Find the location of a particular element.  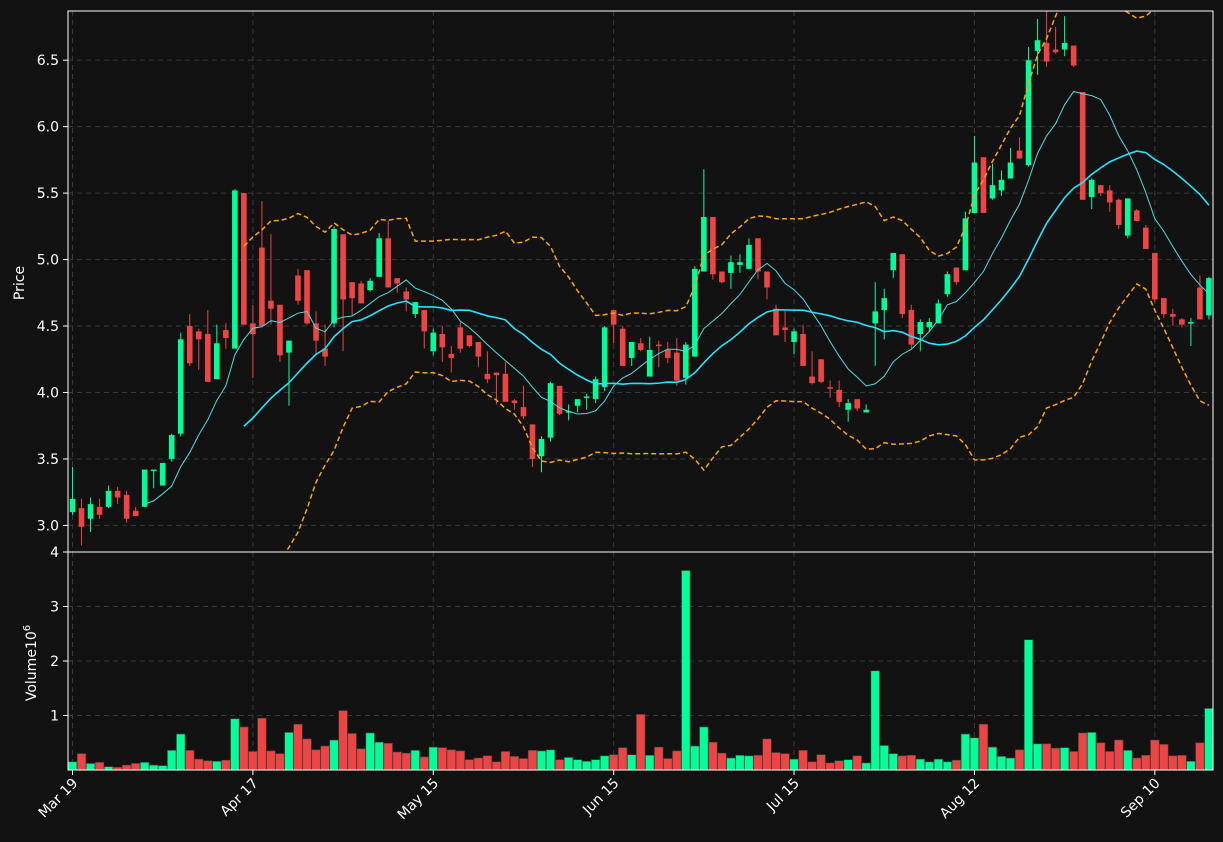

volume-y-tick-label: 3 is located at coordinates (54, 608).